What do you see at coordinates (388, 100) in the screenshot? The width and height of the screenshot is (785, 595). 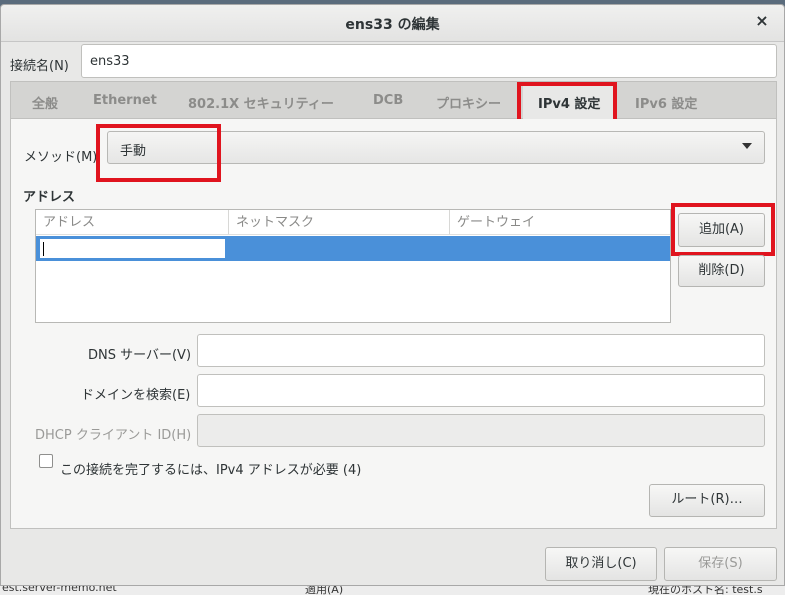 I see `tab-dcb: DCB` at bounding box center [388, 100].